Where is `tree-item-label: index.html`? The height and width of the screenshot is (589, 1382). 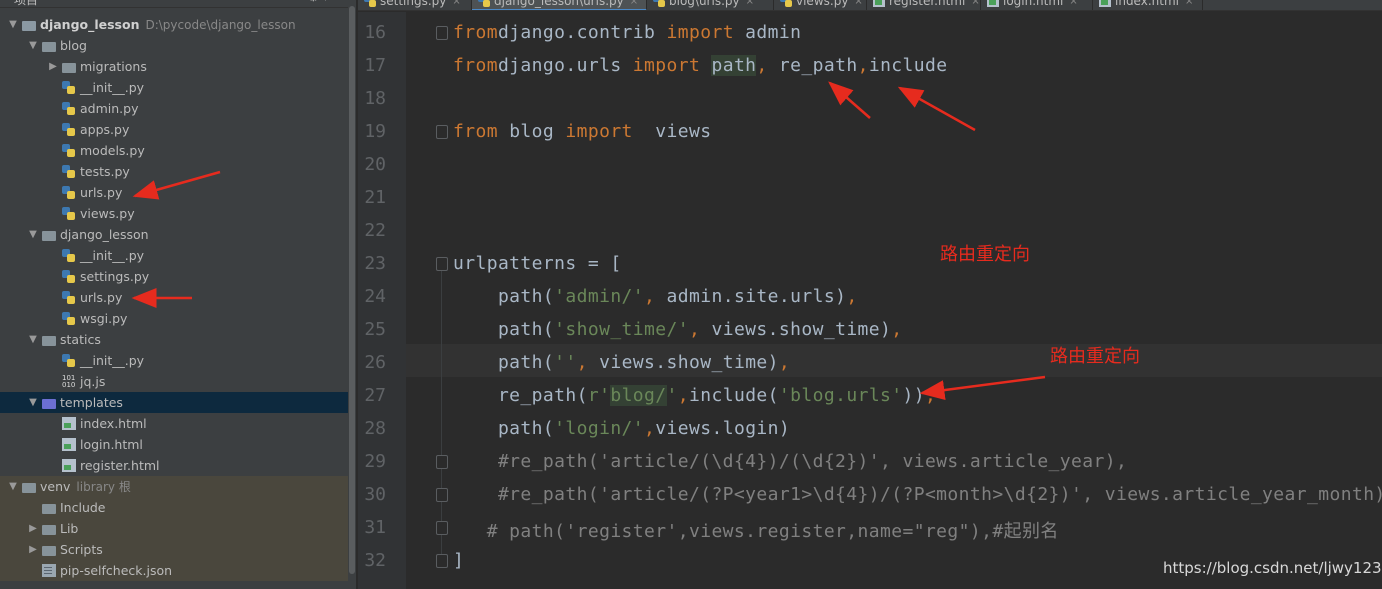
tree-item-label: index.html is located at coordinates (113, 423).